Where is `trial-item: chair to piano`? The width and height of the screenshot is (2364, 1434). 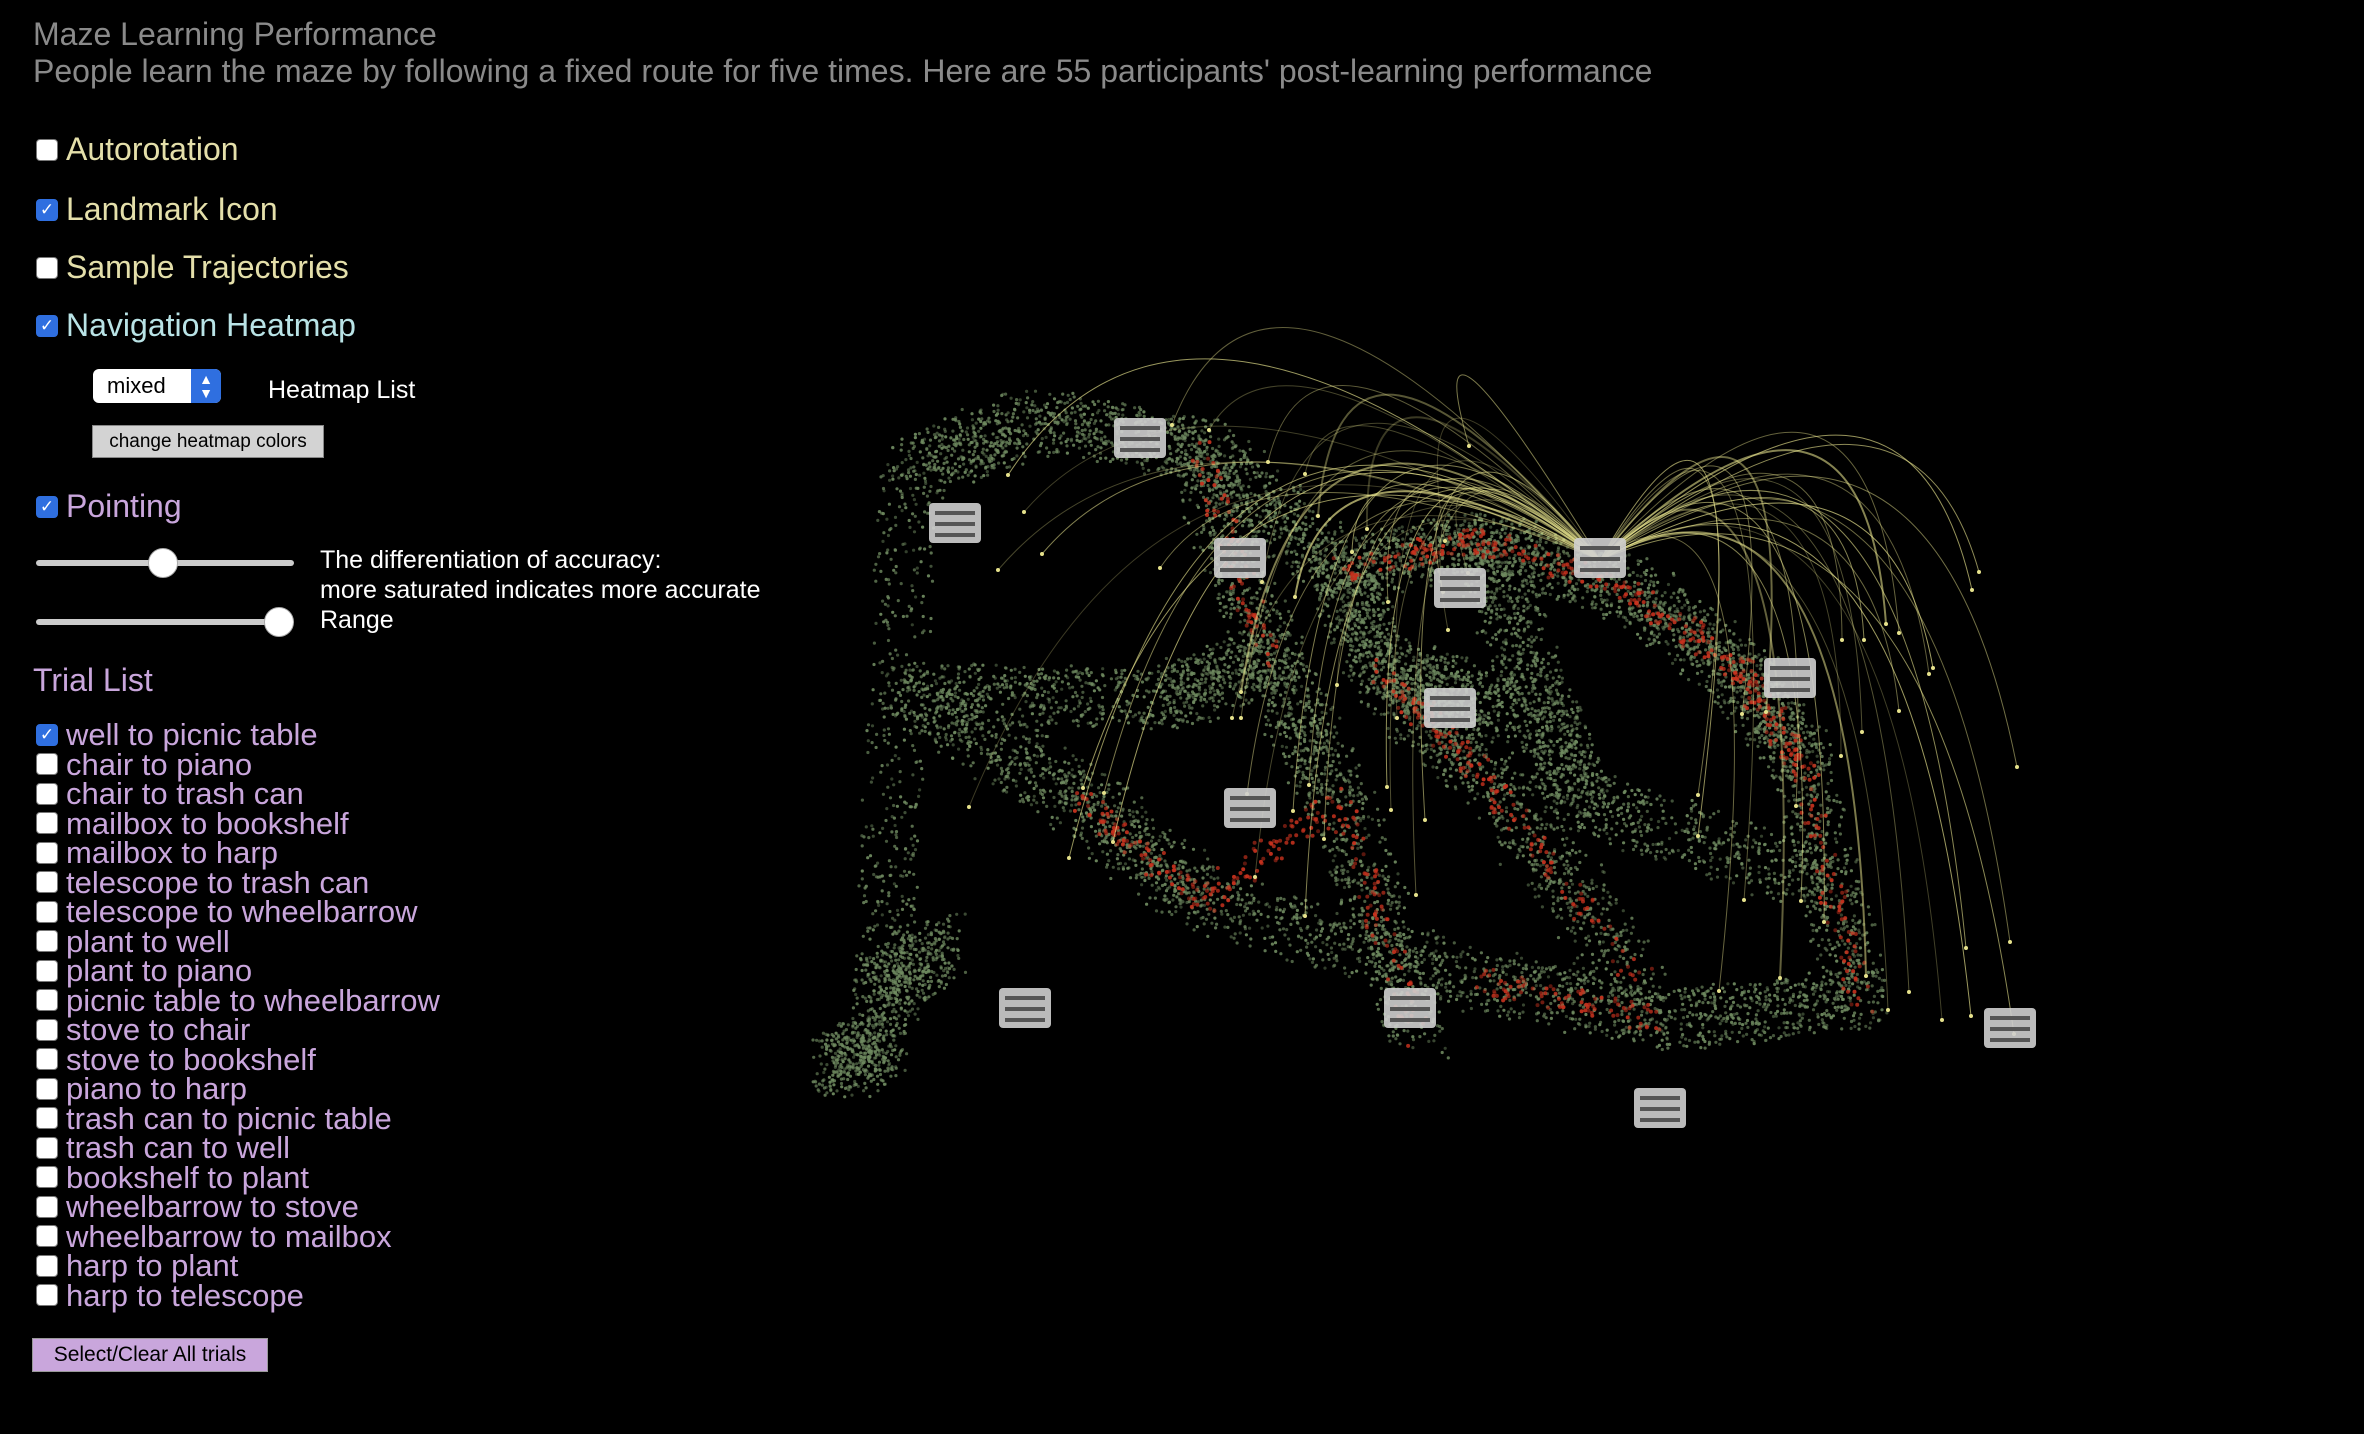 trial-item: chair to piano is located at coordinates (238, 764).